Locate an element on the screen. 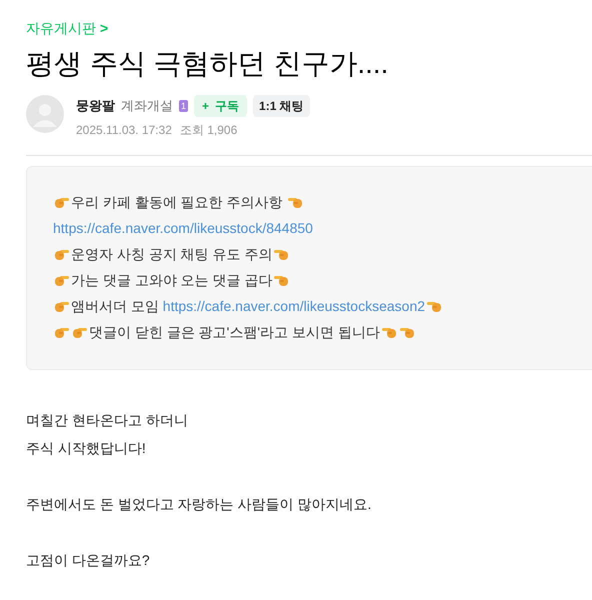  body-text: 며칠간 현타온다고 하더니 is located at coordinates (107, 420).